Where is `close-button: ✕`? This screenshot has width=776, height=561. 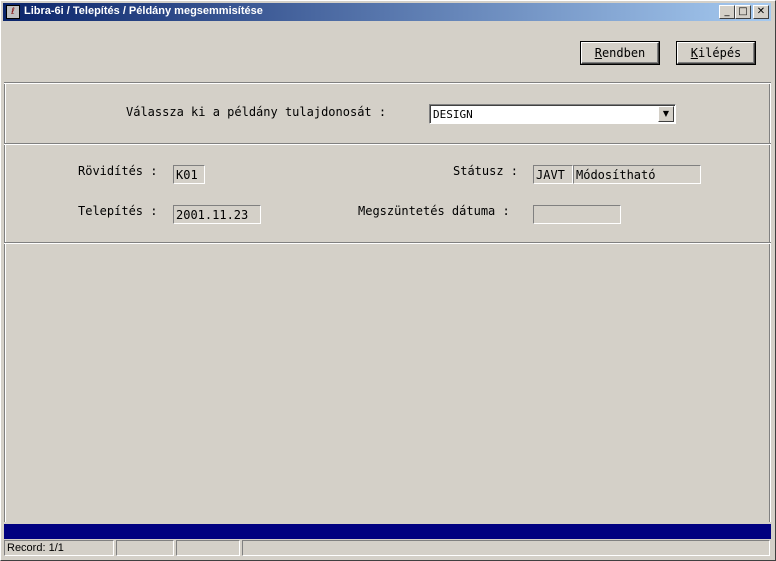
close-button: ✕ is located at coordinates (761, 12).